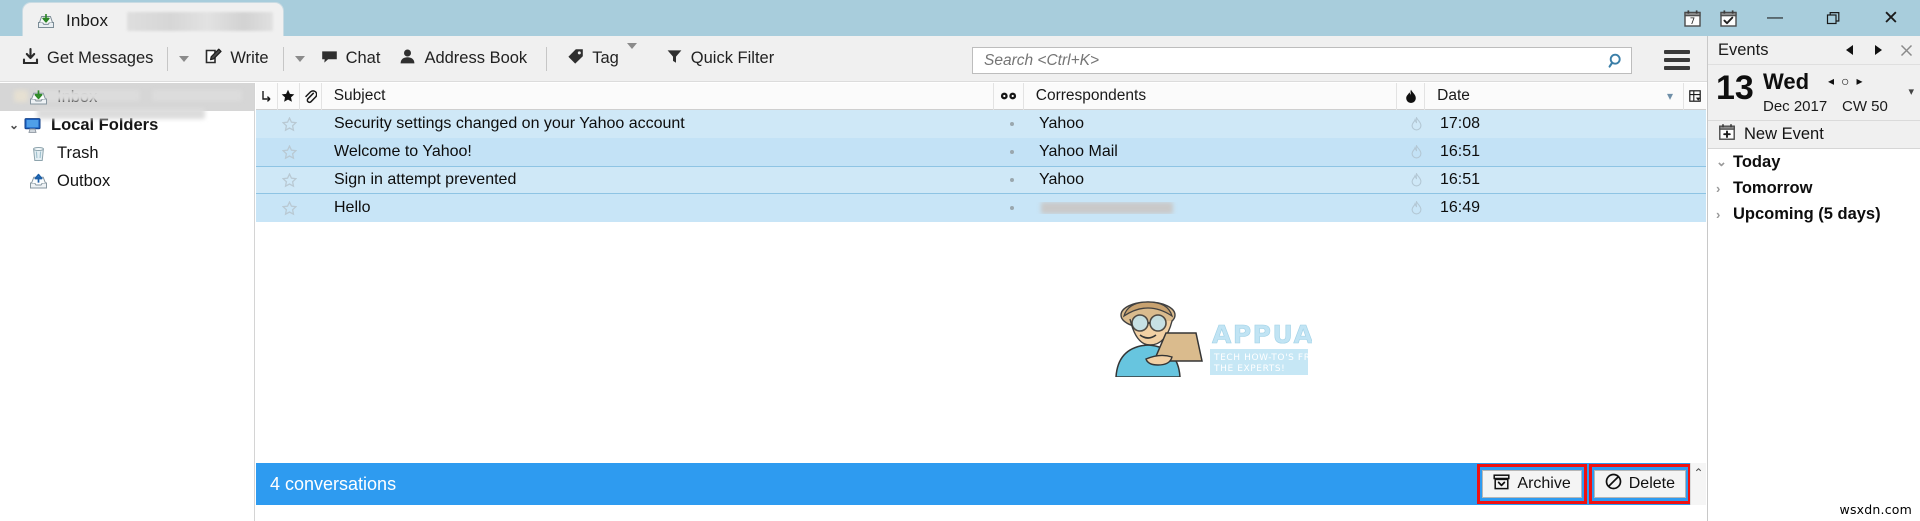 This screenshot has width=1920, height=521. What do you see at coordinates (981, 152) in the screenshot?
I see `table-row: Welcome to Yahoo! Yahoo Mail 16:51` at bounding box center [981, 152].